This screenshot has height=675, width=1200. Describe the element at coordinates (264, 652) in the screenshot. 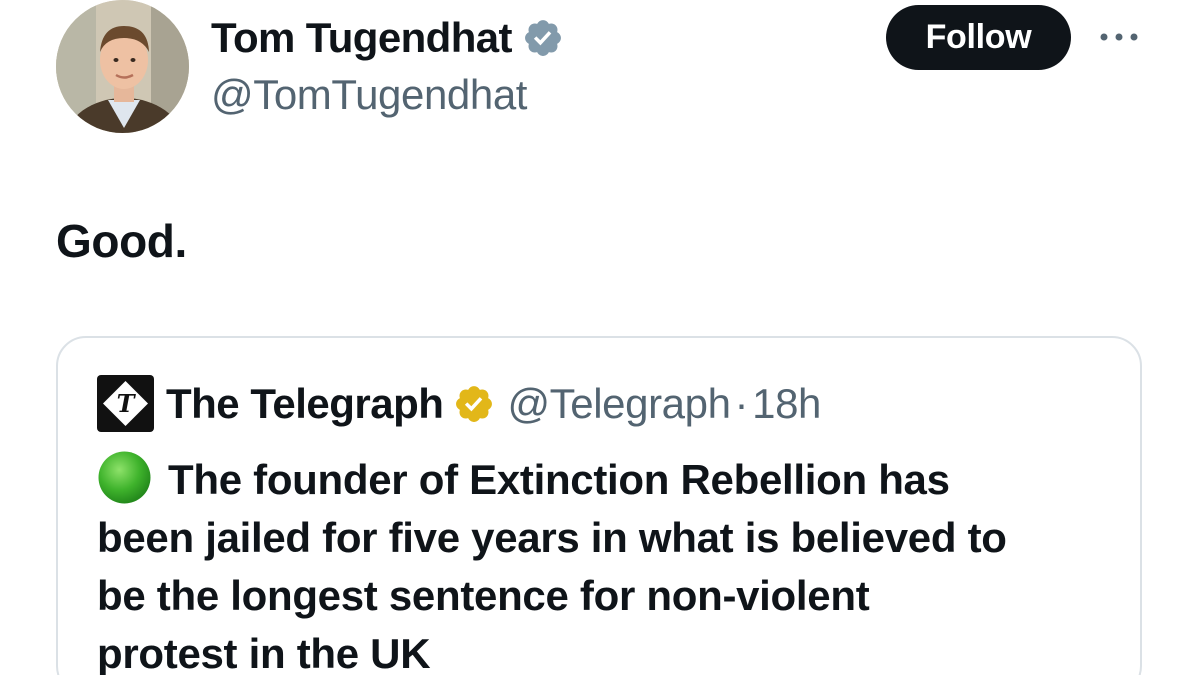

I see `quoted-text-line-4: protest in the UK` at that location.